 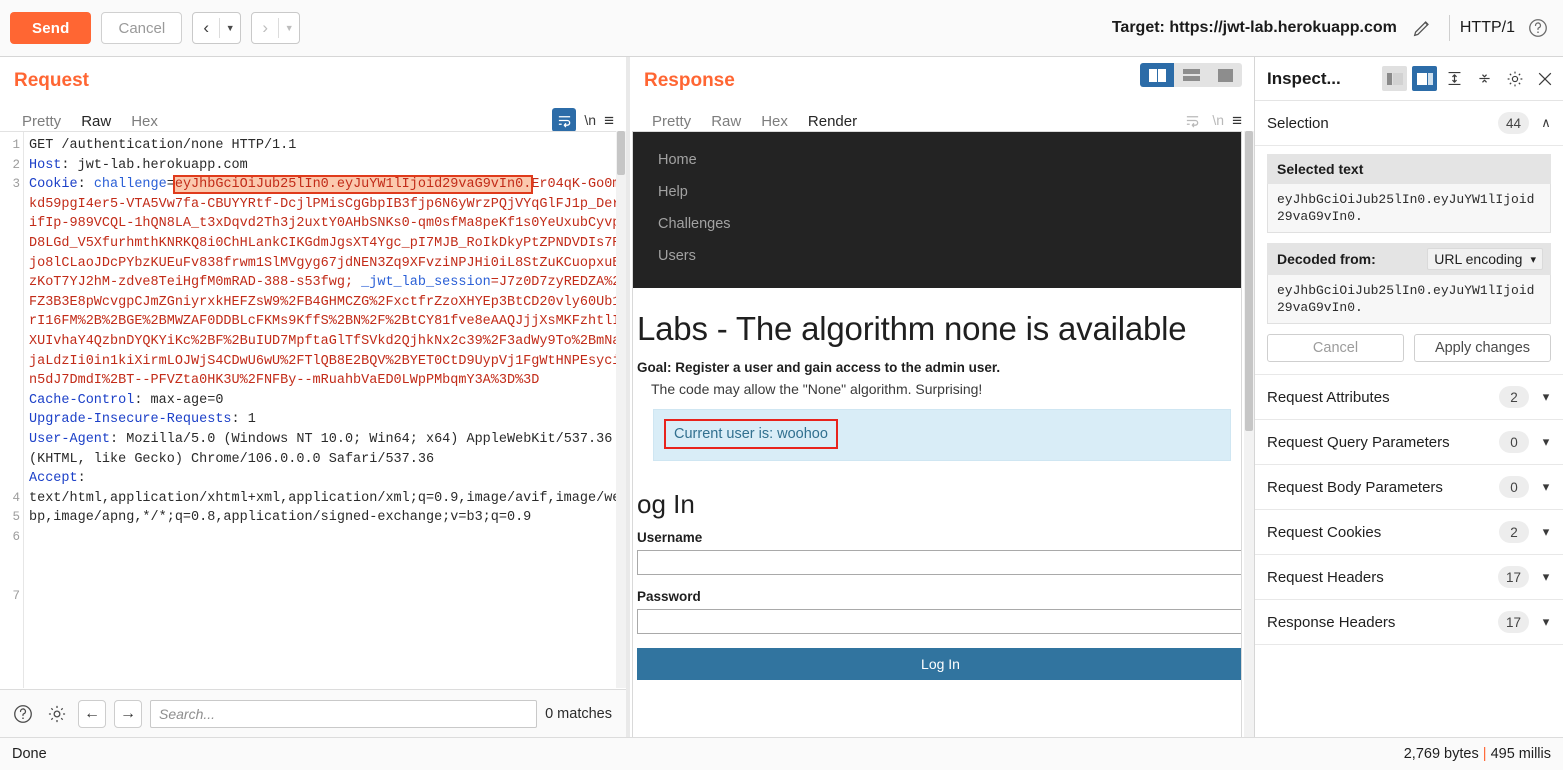 What do you see at coordinates (937, 224) in the screenshot?
I see `nav-link-challenges: Challenges` at bounding box center [937, 224].